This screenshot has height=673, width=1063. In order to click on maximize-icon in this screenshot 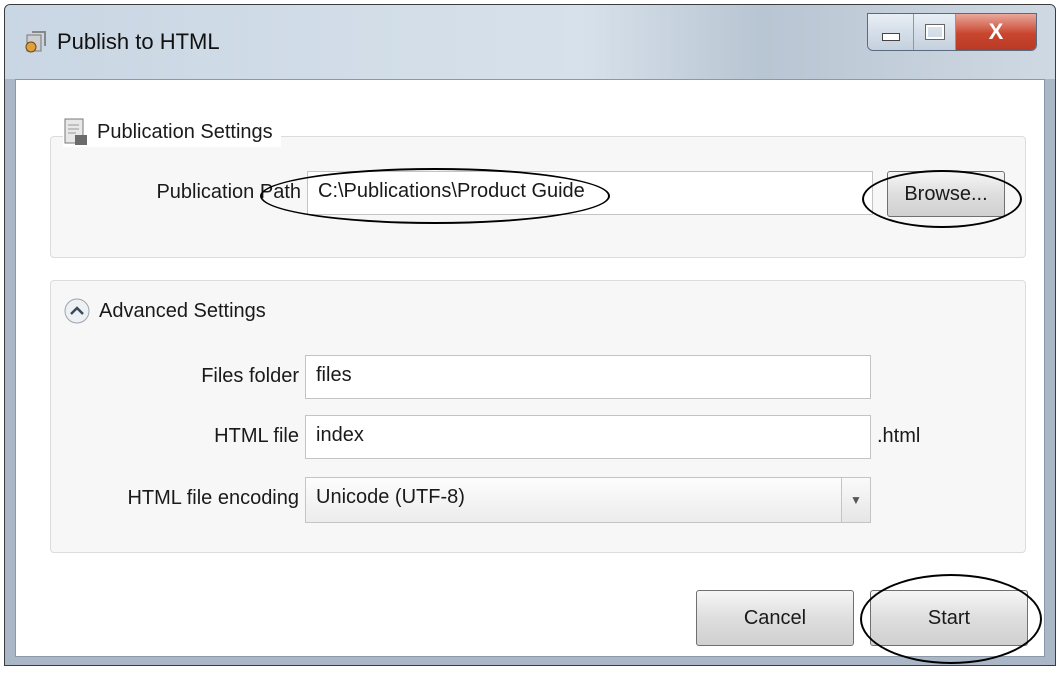, I will do `click(934, 32)`.